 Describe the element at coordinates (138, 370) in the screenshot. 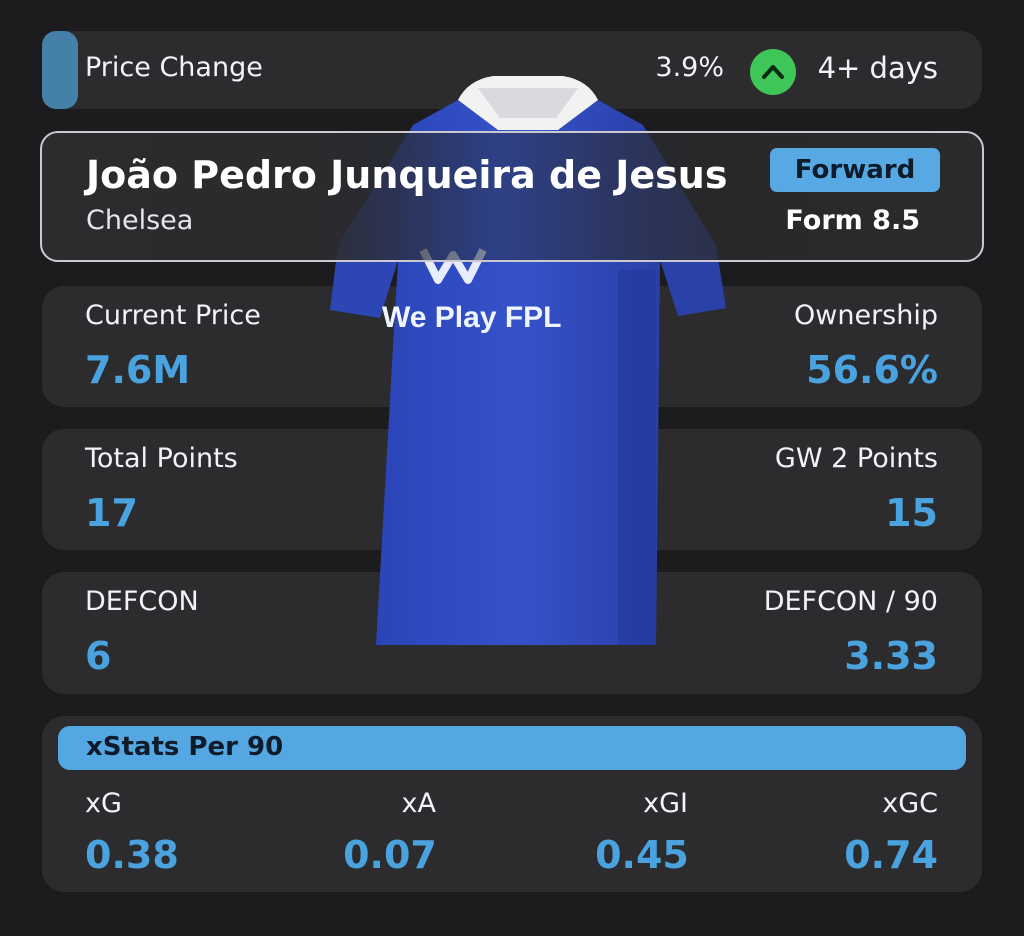

I see `current-price-value: 7.6M` at that location.